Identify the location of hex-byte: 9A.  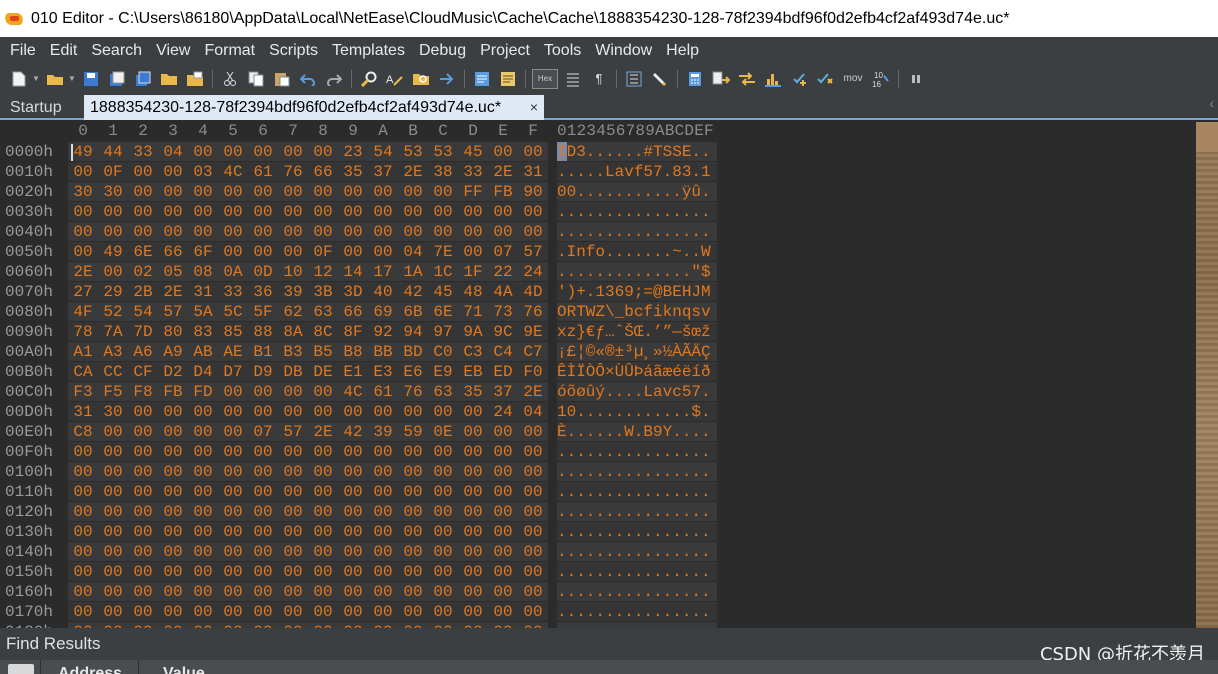
(473, 332).